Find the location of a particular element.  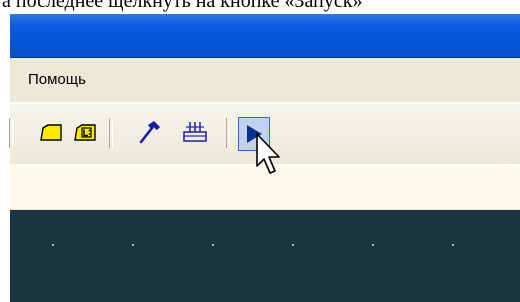

build-all-button is located at coordinates (195, 132).